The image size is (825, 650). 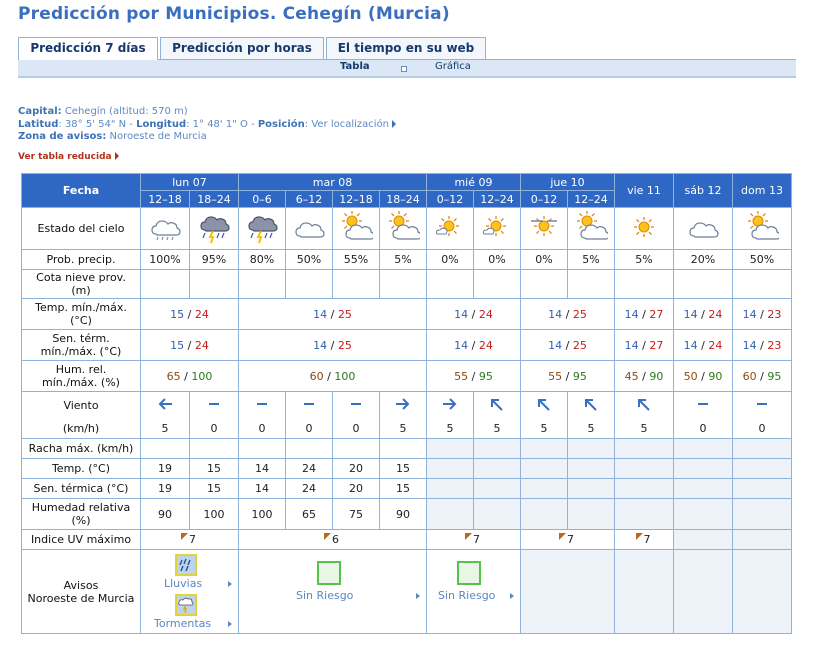 What do you see at coordinates (355, 66) in the screenshot?
I see `subnav-tabla: Tabla` at bounding box center [355, 66].